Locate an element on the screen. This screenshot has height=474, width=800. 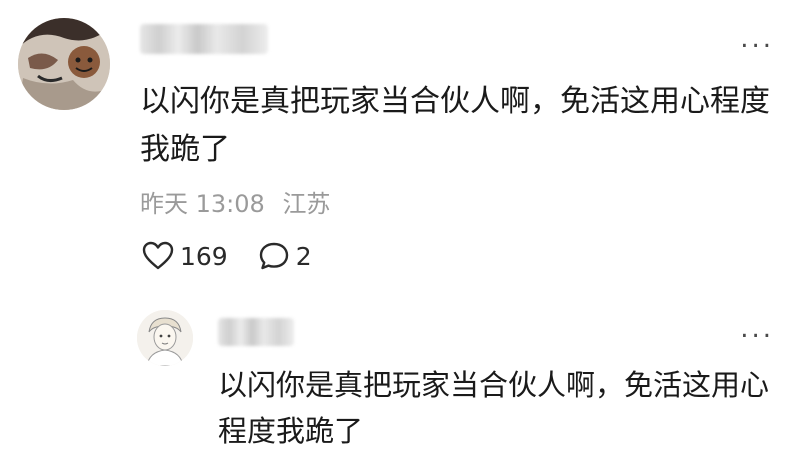
comment-time: 昨天 13:08 is located at coordinates (202, 204).